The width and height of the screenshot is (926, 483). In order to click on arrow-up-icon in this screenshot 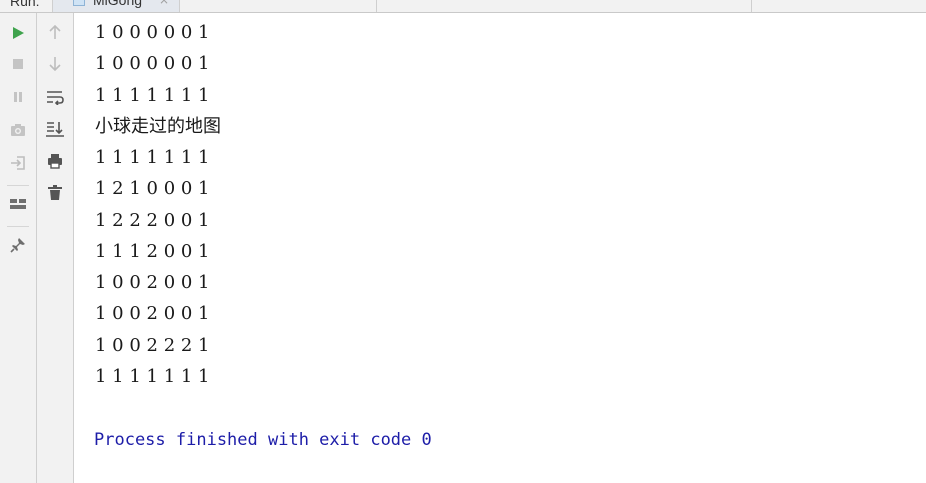, I will do `click(55, 31)`.